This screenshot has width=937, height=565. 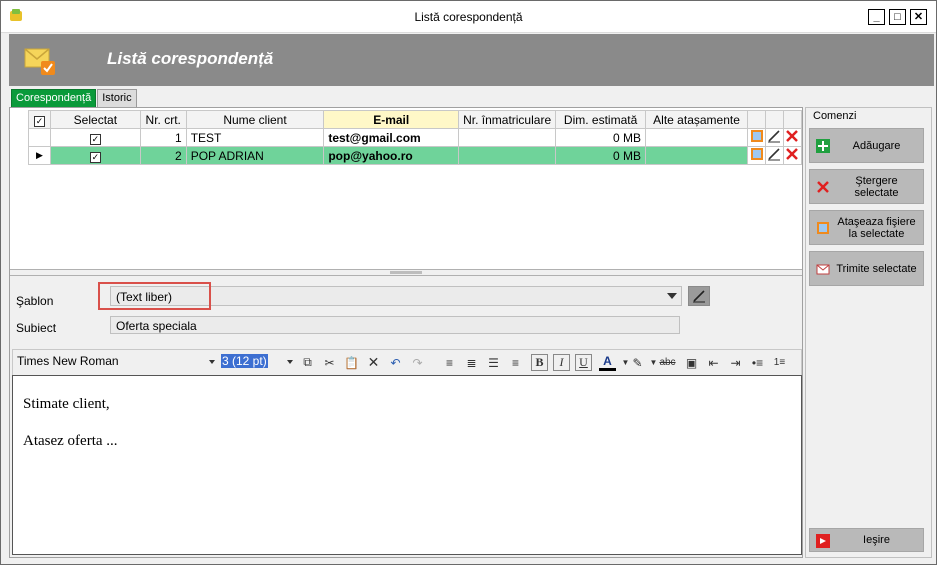 What do you see at coordinates (637, 362) in the screenshot?
I see `highlight-color-icon: ✎` at bounding box center [637, 362].